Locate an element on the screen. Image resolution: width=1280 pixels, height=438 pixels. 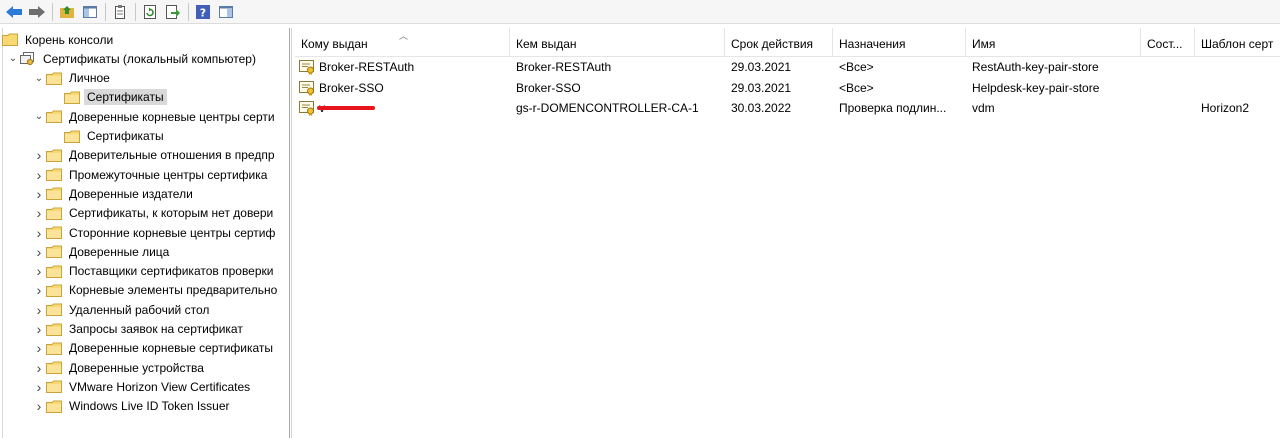
table-cell: <Все> is located at coordinates (899, 88).